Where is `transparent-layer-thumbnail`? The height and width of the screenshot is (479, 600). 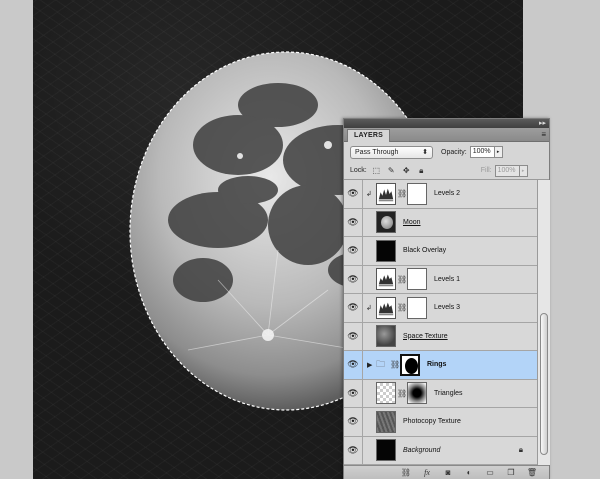
transparent-layer-thumbnail is located at coordinates (386, 393).